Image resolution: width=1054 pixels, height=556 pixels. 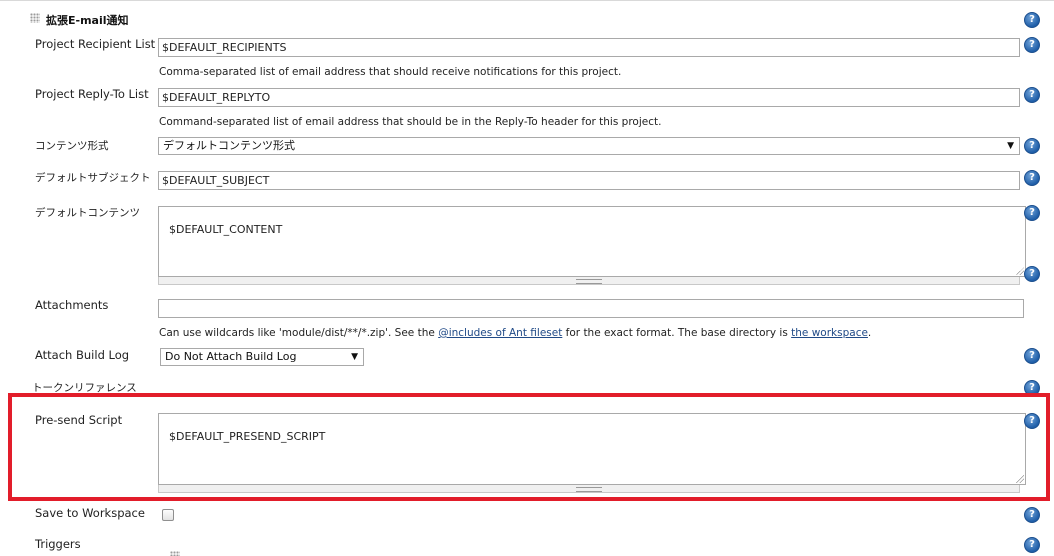 I want to click on default-content-resize-bar, so click(x=589, y=281).